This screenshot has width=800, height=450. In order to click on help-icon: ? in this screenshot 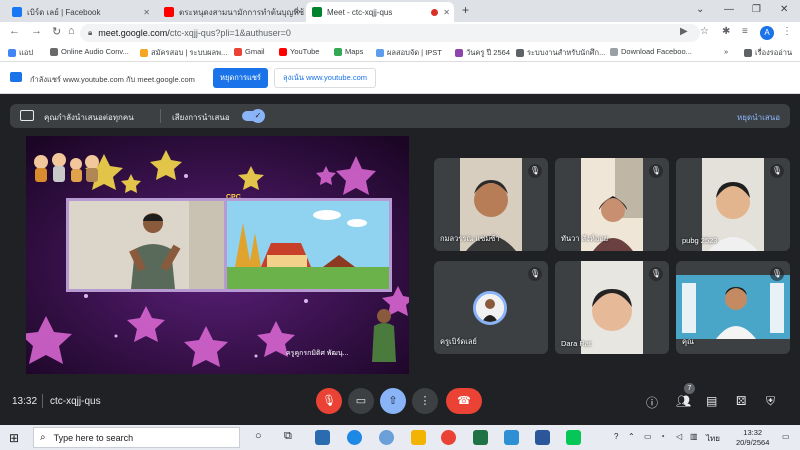, I will do `click(616, 436)`.